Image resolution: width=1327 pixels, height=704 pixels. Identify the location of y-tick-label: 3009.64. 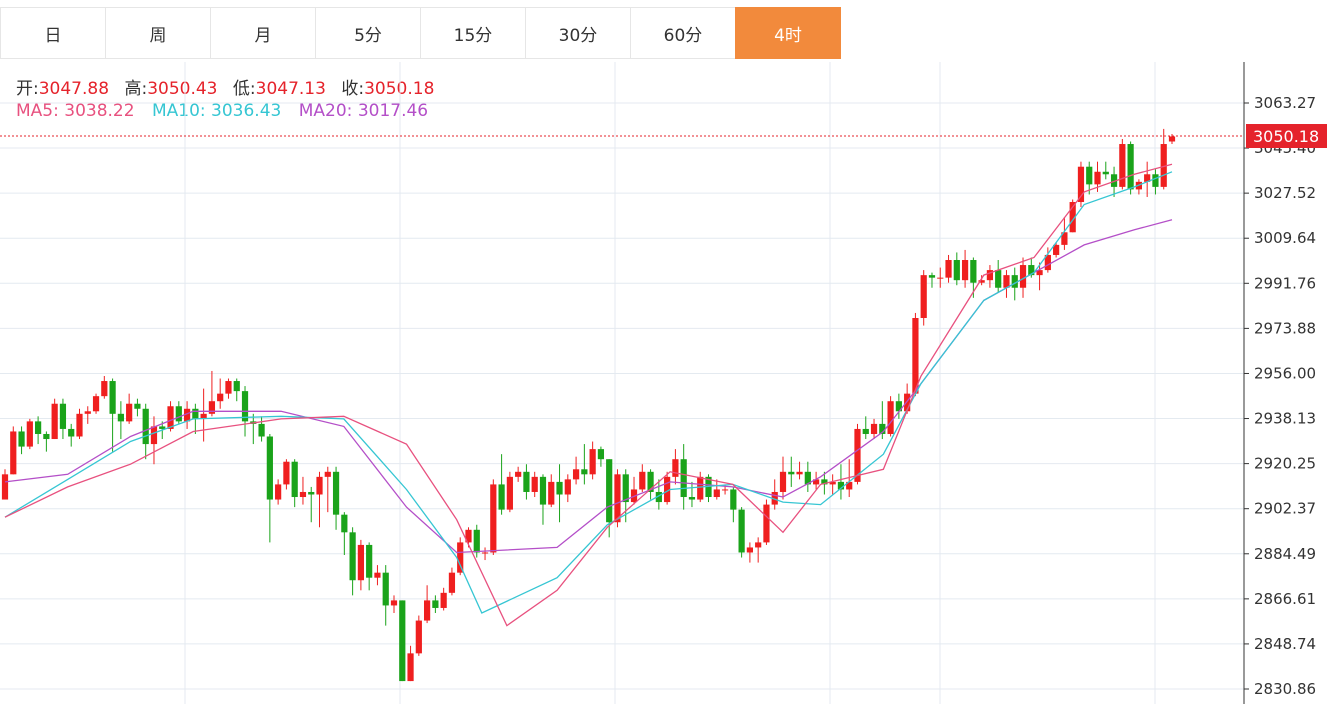
(1285, 238).